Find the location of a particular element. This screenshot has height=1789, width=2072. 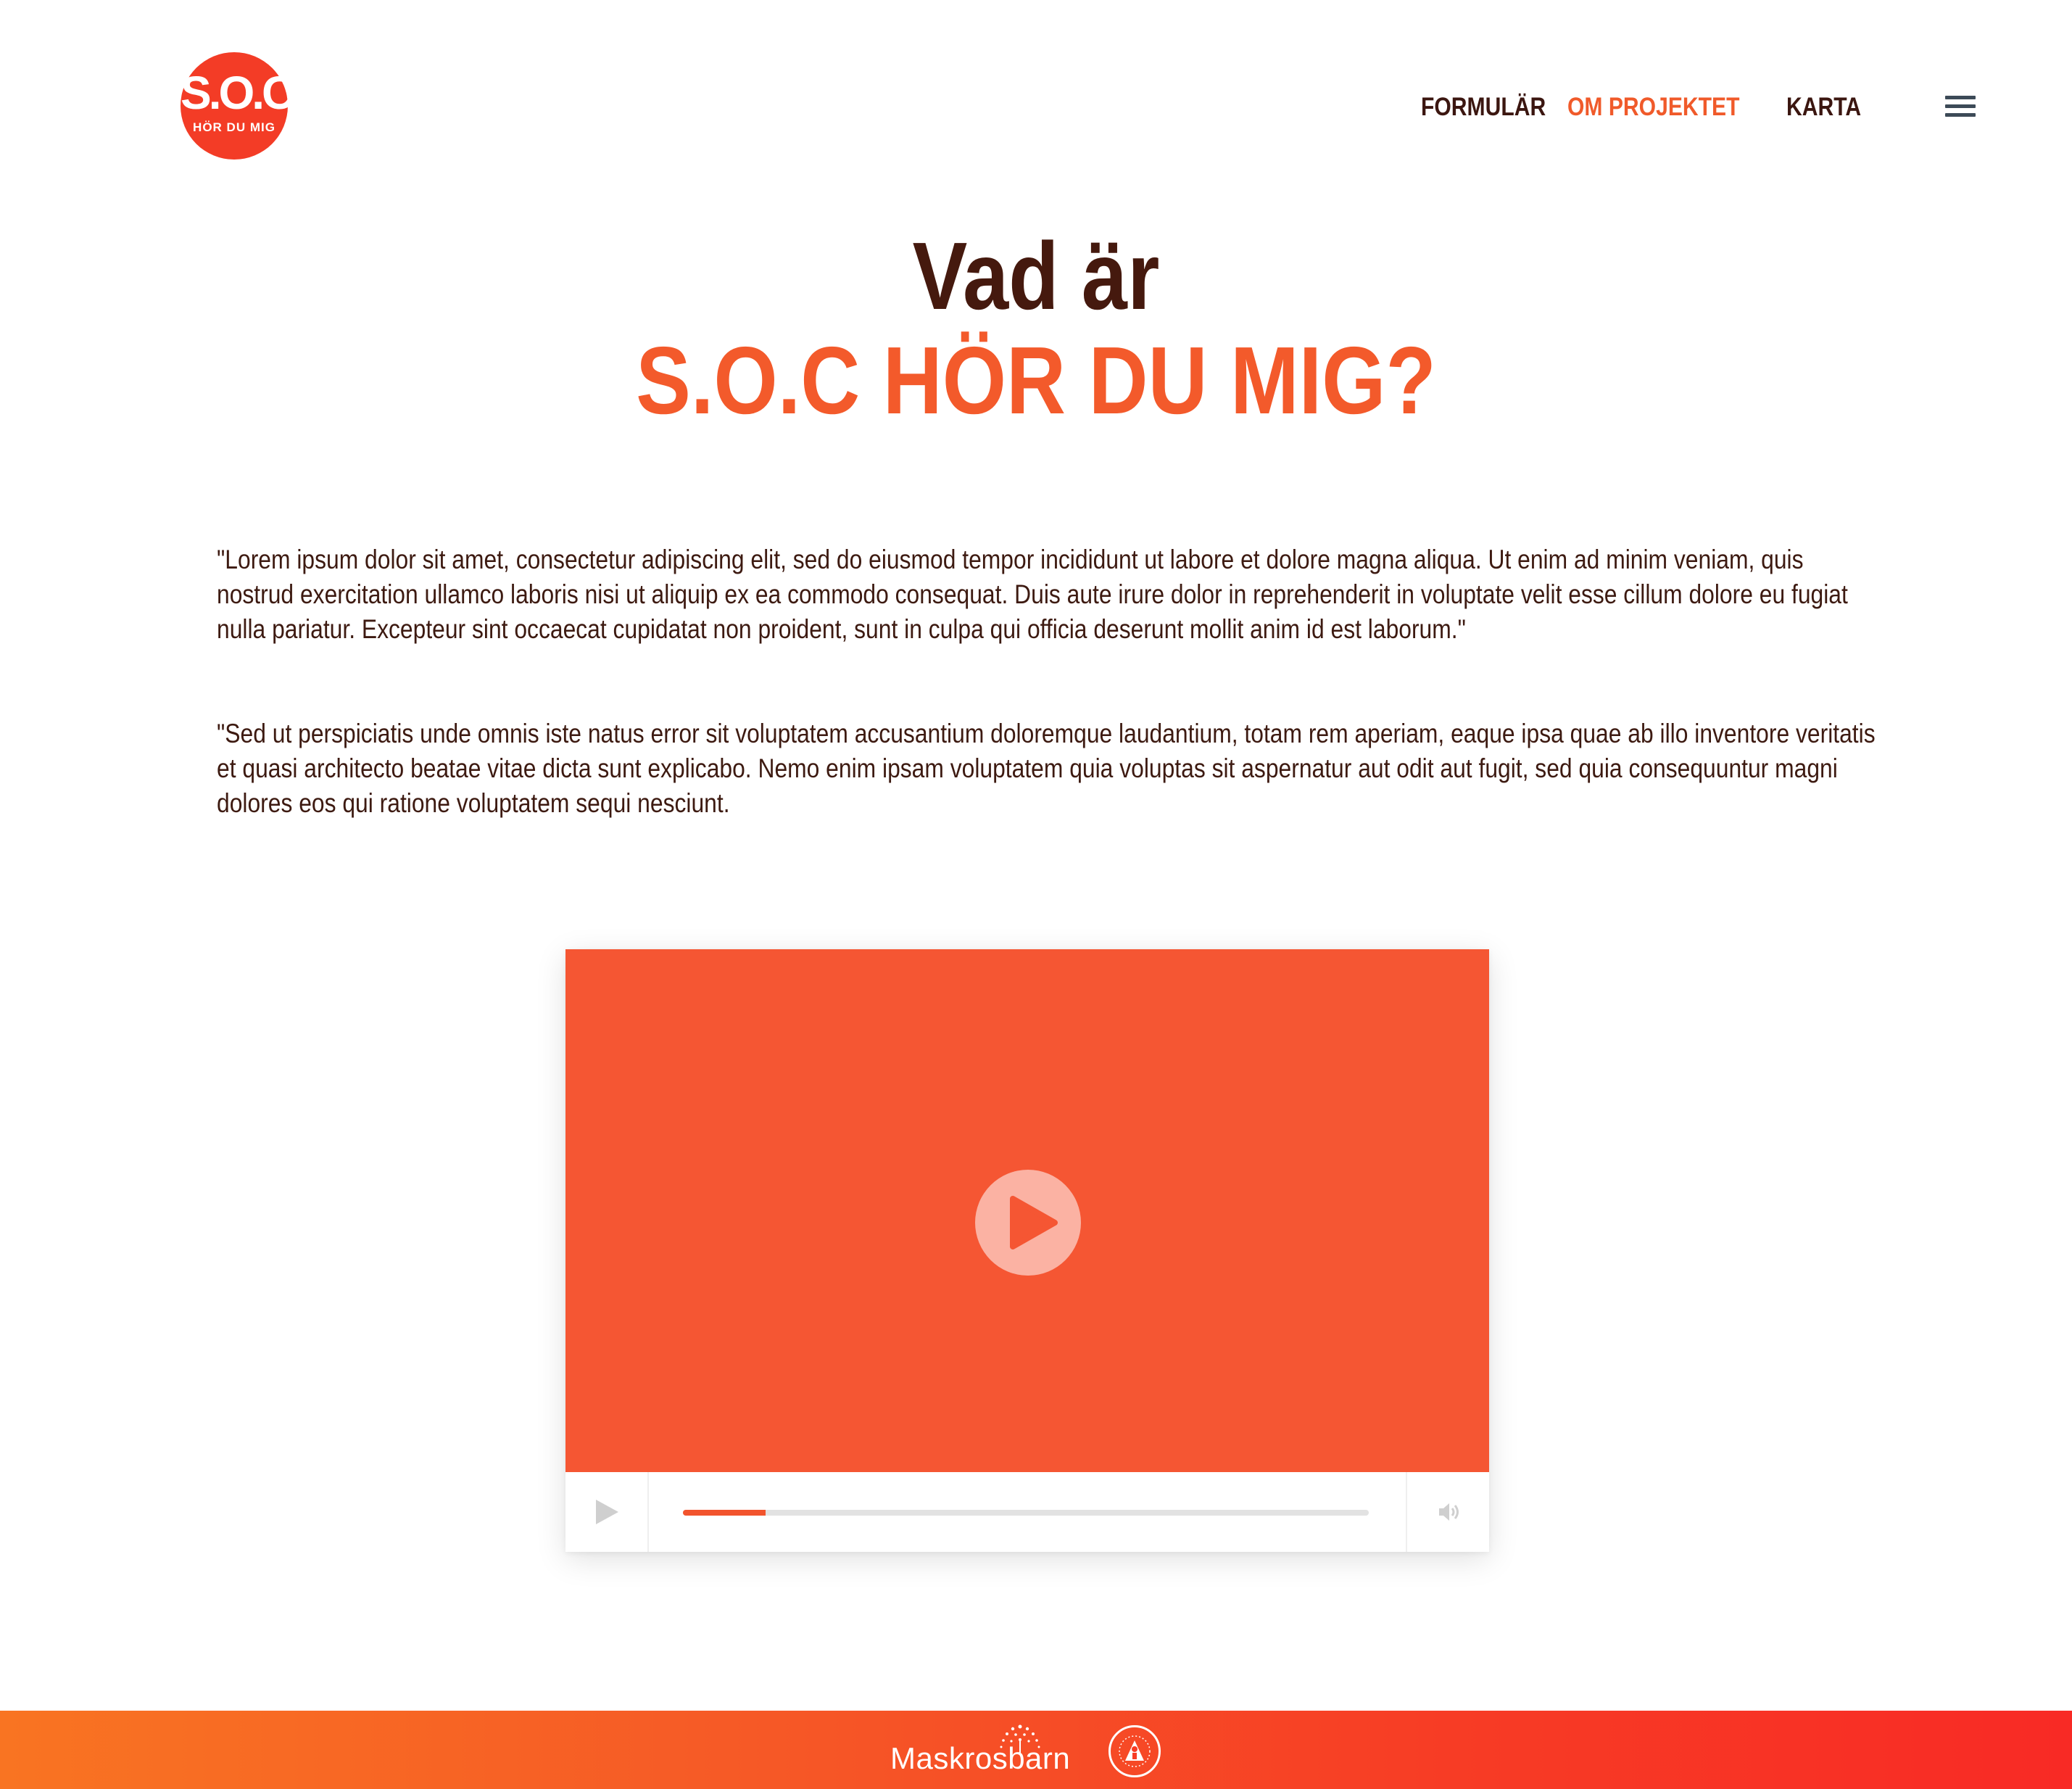

video-progress-fill is located at coordinates (724, 1513).